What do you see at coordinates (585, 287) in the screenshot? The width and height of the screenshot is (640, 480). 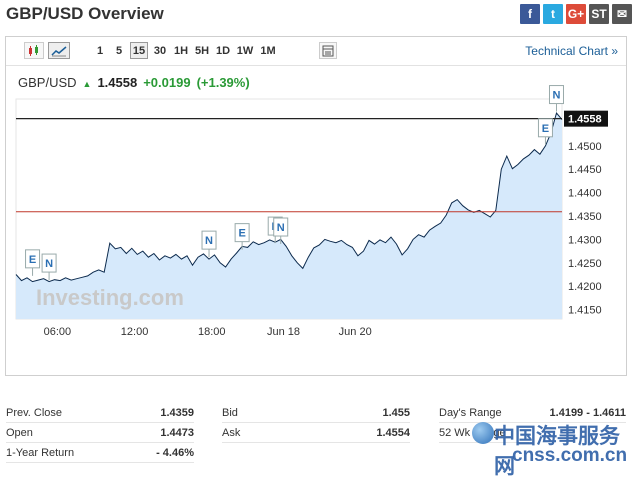 I see `y-tick-label: 1.4200` at bounding box center [585, 287].